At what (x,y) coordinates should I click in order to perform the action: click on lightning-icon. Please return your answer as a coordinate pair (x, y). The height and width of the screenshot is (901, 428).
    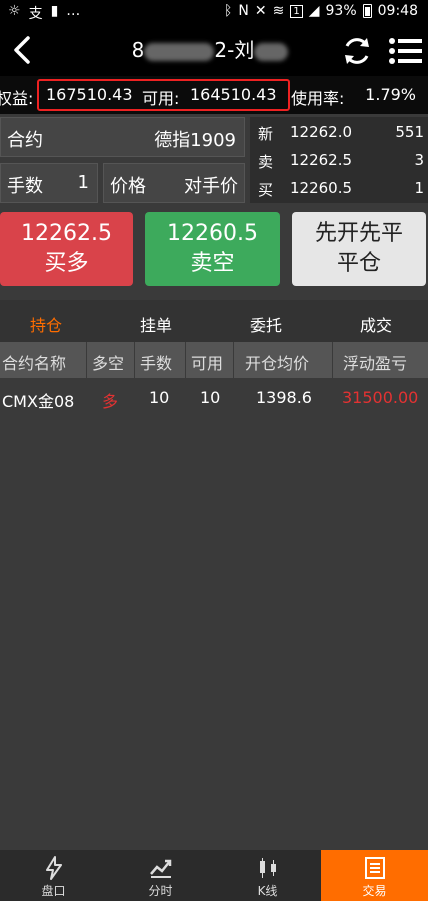
    Looking at the image, I should click on (53, 868).